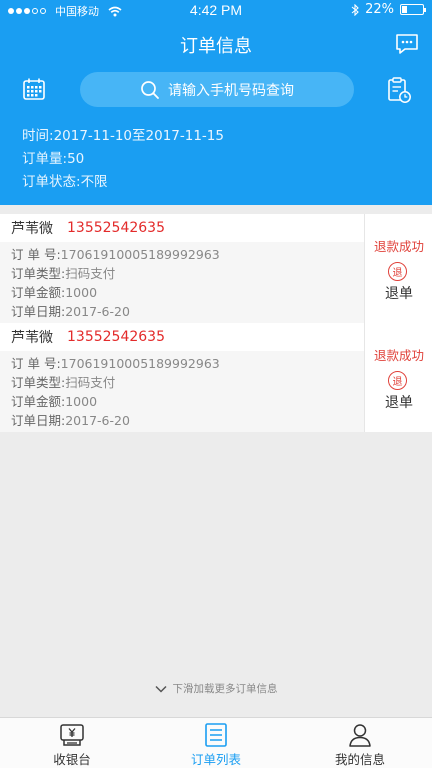 The image size is (432, 768). What do you see at coordinates (38, 136) in the screenshot?
I see `filter-time-label: 时间:` at bounding box center [38, 136].